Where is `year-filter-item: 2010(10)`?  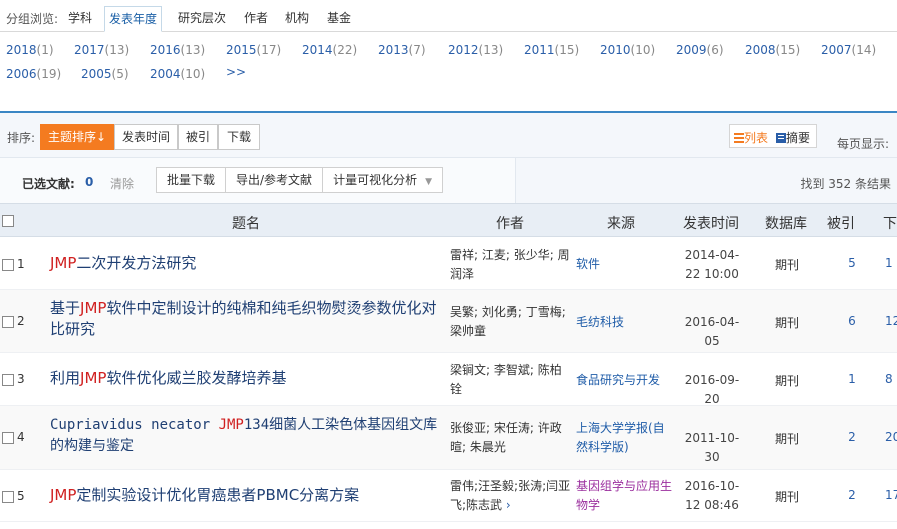
year-filter-item: 2010(10) is located at coordinates (627, 50).